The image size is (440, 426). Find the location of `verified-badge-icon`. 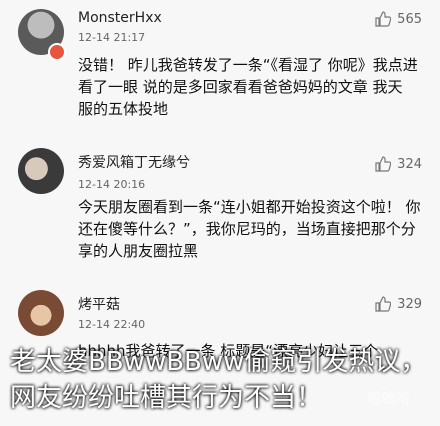

verified-badge-icon is located at coordinates (57, 52).